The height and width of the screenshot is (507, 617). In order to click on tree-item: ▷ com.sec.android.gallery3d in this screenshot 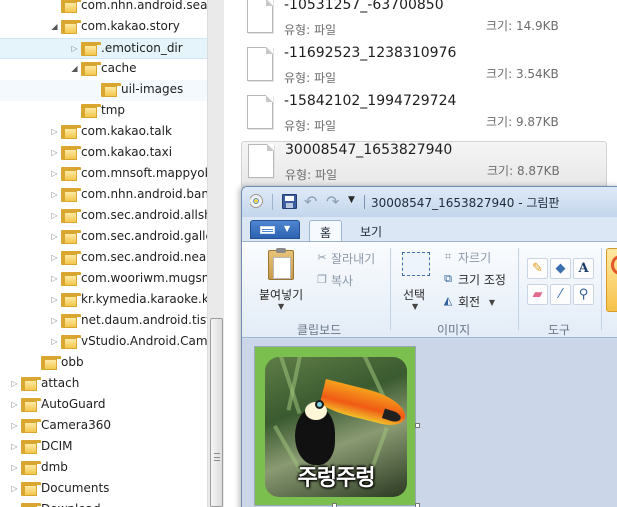, I will do `click(103, 237)`.